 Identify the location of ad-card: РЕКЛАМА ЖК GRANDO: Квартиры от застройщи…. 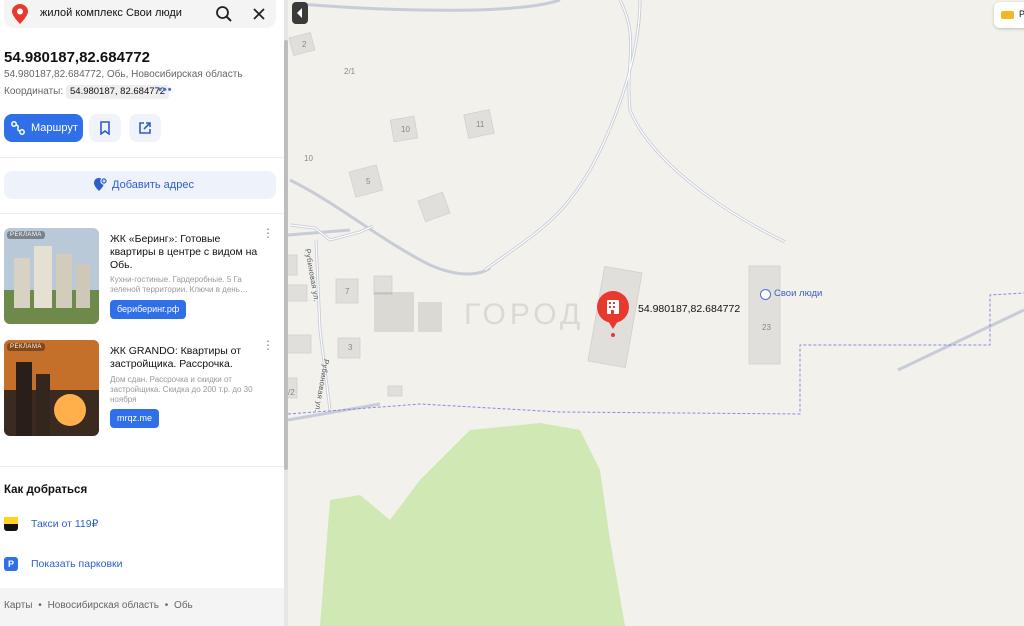
(140, 388).